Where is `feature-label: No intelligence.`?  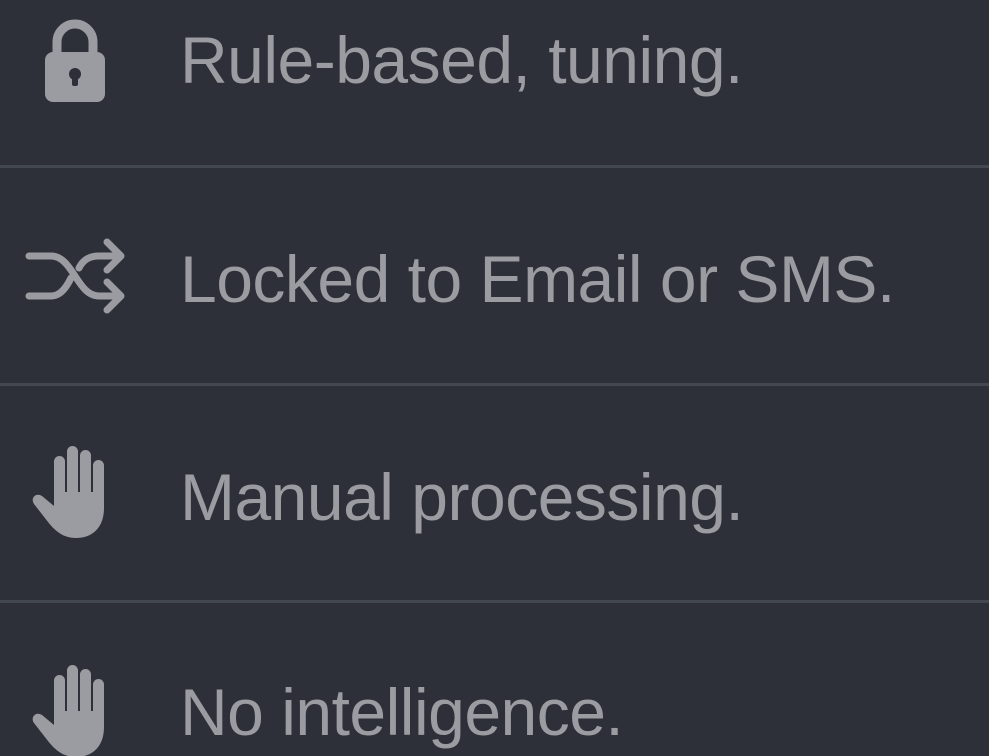
feature-label: No intelligence. is located at coordinates (402, 712).